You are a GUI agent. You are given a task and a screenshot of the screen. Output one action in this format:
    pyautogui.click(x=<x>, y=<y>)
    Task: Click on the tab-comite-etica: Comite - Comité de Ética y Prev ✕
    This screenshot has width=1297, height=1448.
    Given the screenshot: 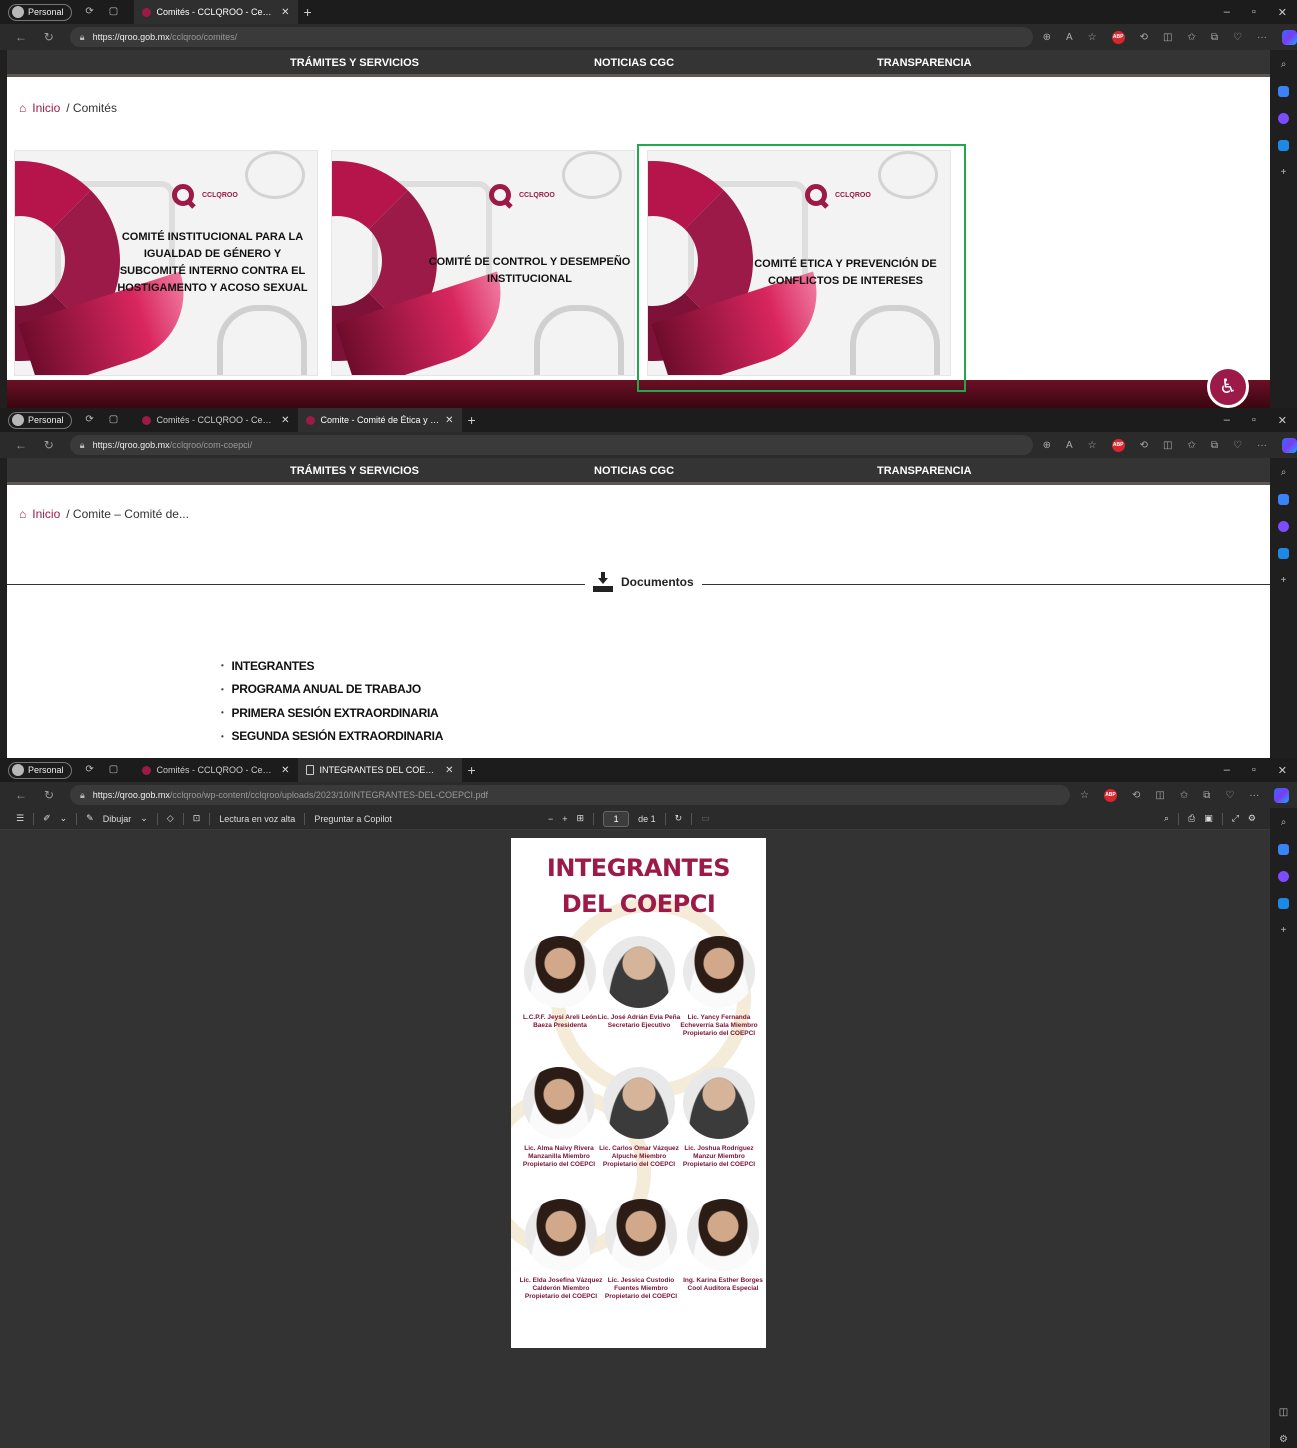 What is the action you would take?
    pyautogui.click(x=379, y=420)
    